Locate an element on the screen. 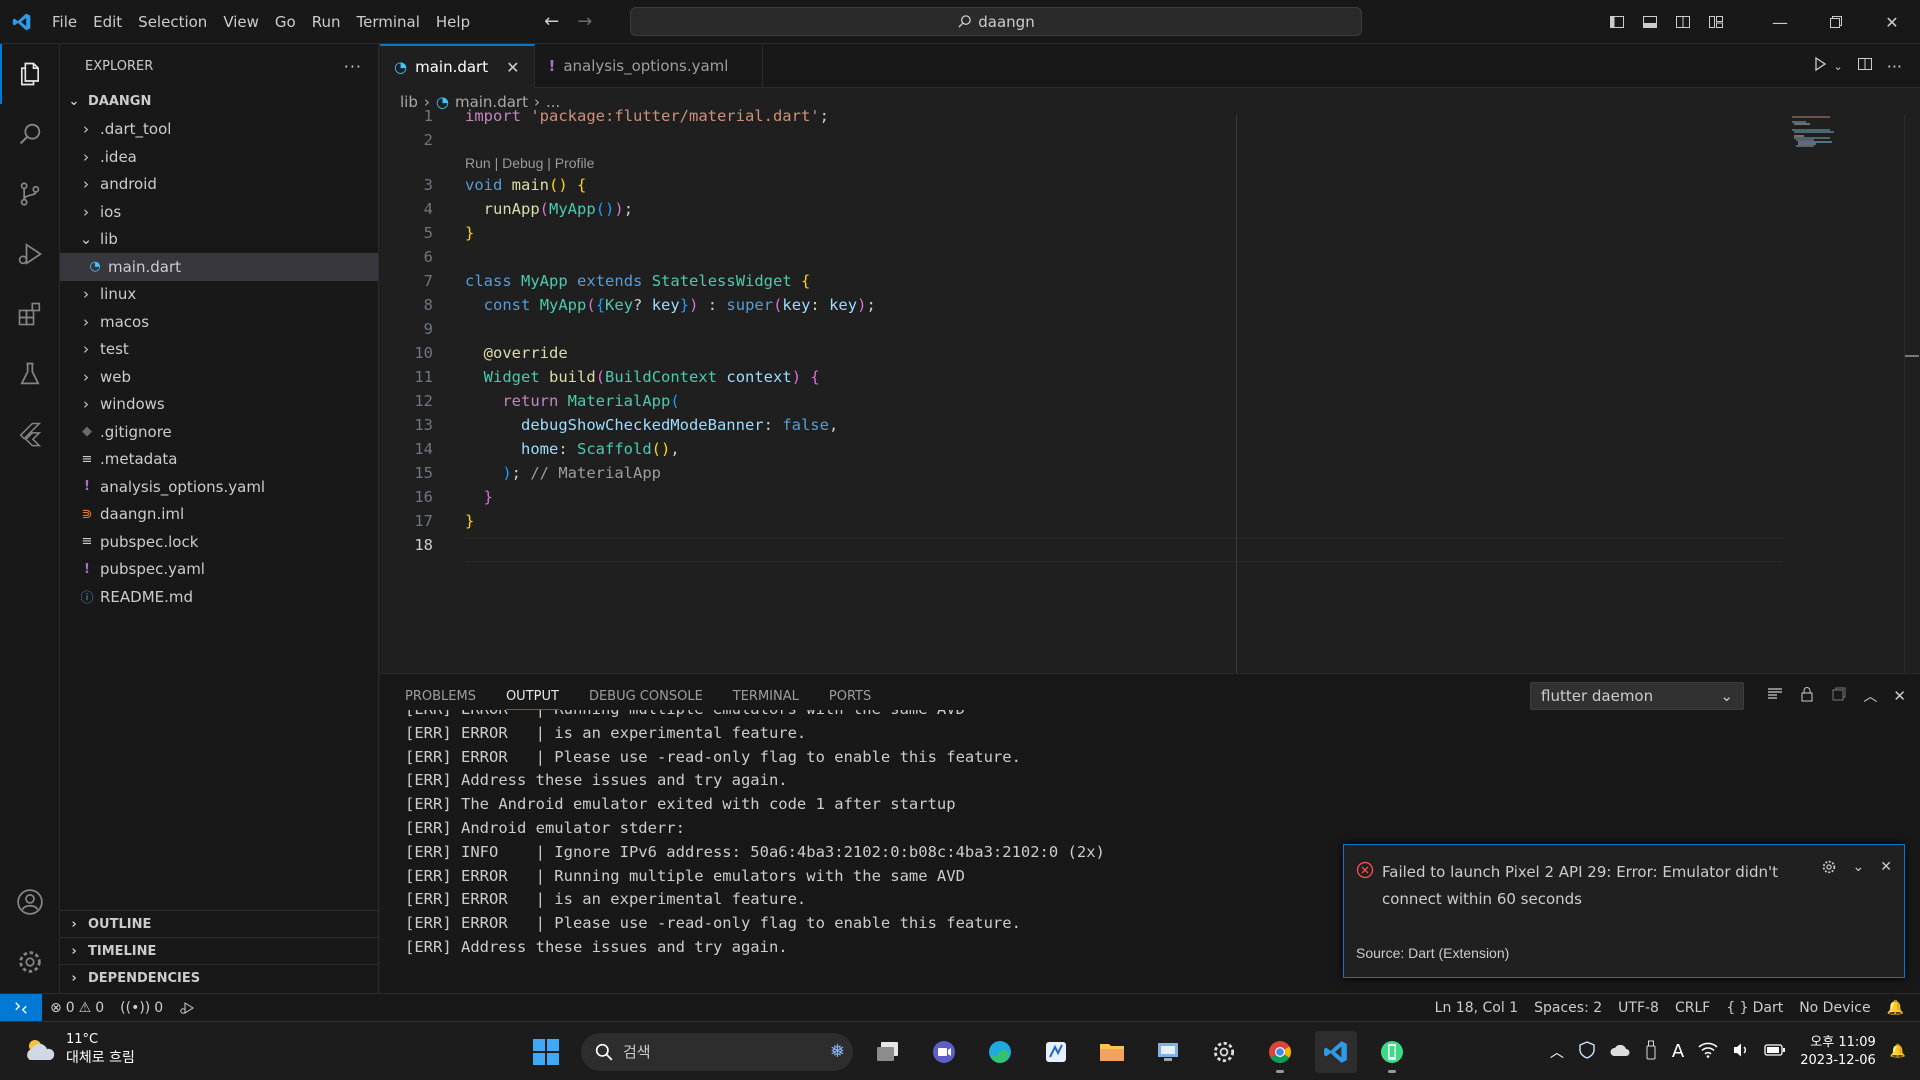 This screenshot has height=1080, width=1920. tree-item: ! analysis_options.yaml is located at coordinates (219, 487).